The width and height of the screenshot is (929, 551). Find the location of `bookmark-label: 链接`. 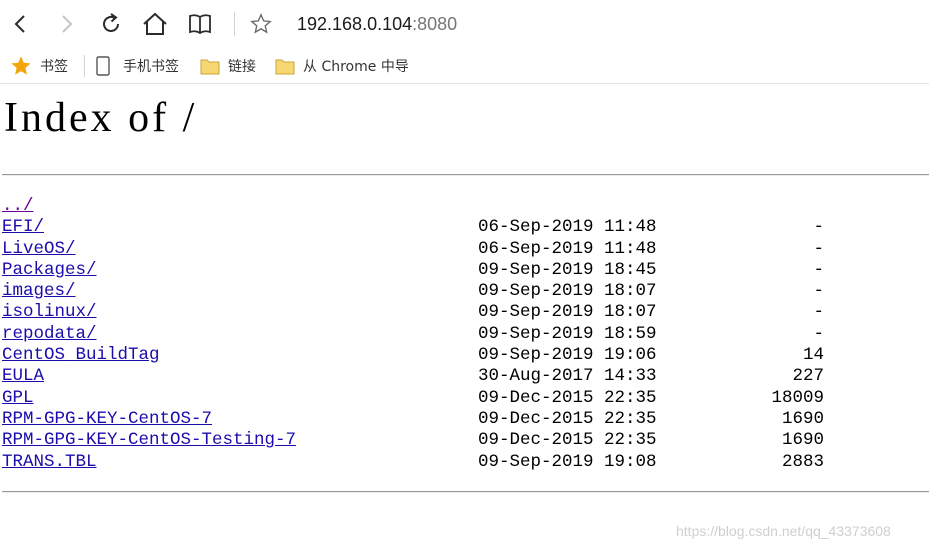

bookmark-label: 链接 is located at coordinates (242, 67).